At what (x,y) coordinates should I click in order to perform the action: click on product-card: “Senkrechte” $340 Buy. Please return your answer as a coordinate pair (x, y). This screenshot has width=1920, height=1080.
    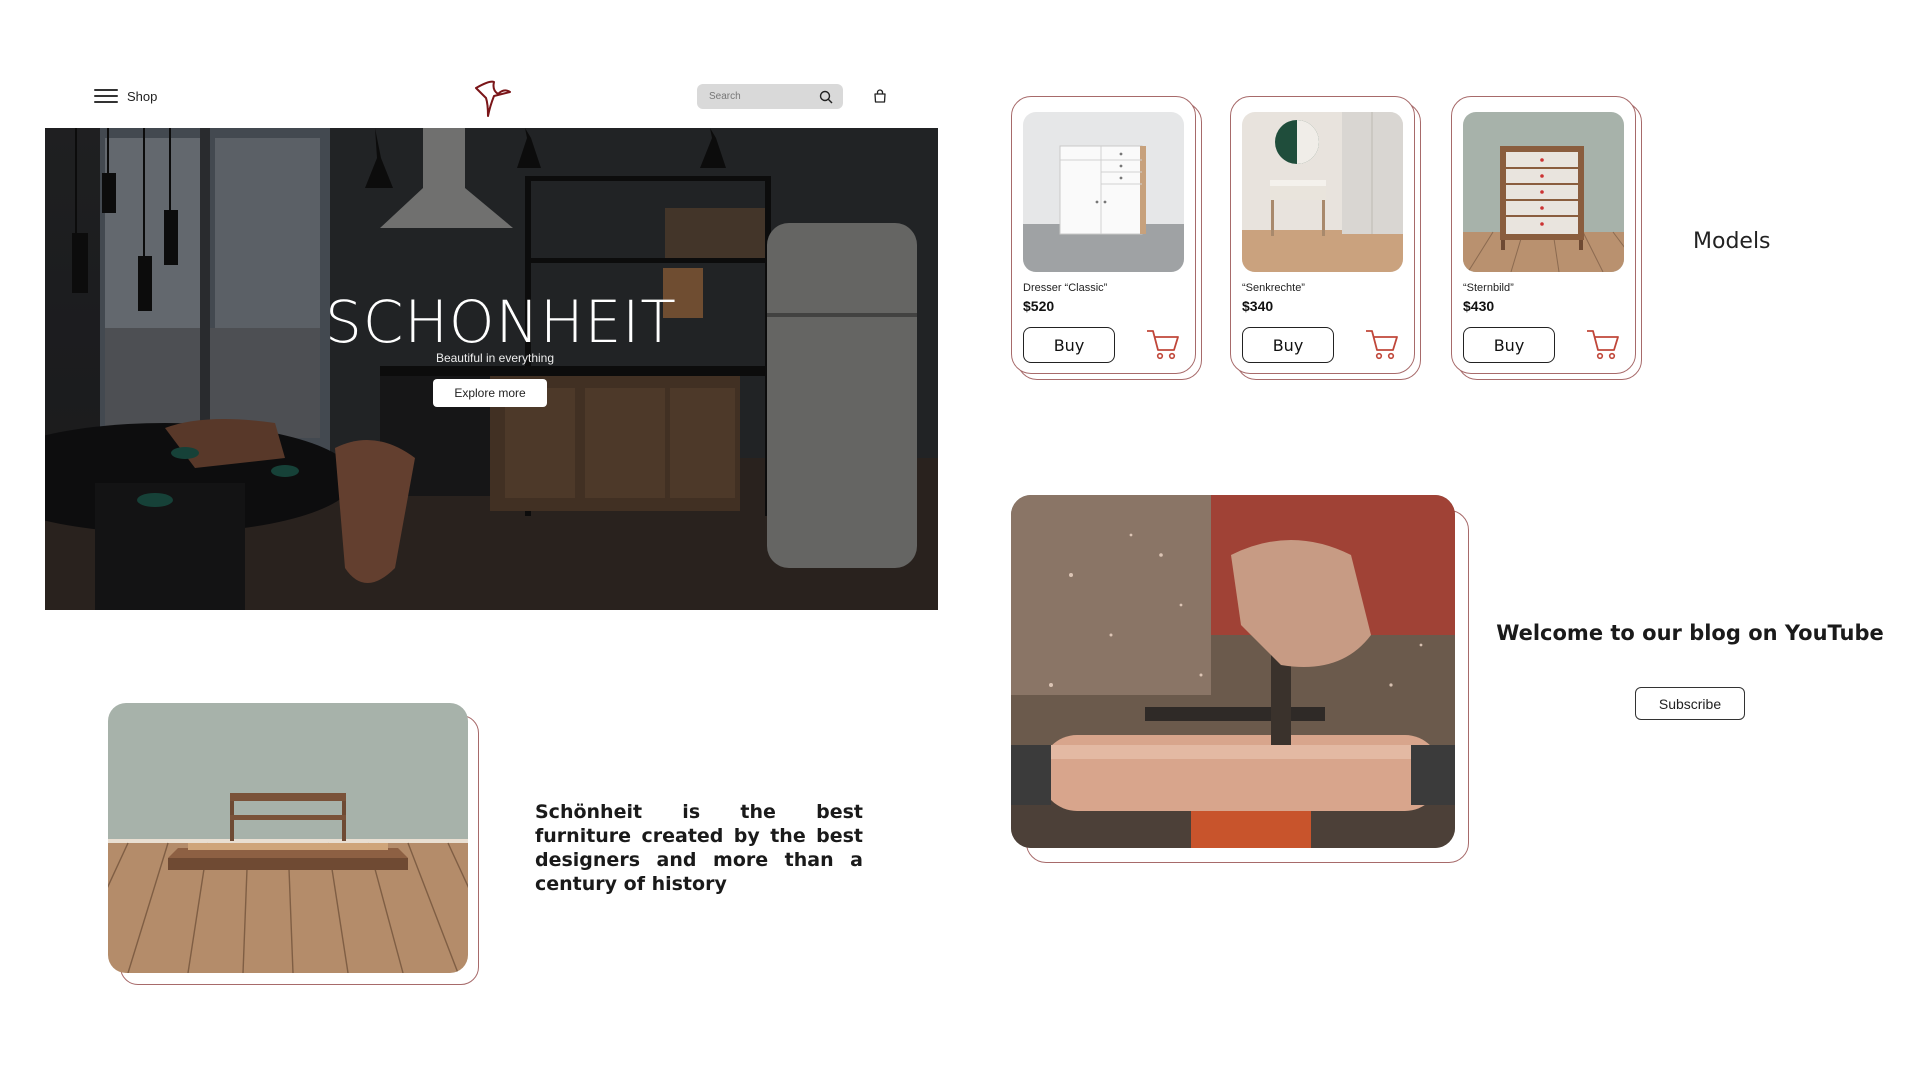
    Looking at the image, I should click on (1325, 238).